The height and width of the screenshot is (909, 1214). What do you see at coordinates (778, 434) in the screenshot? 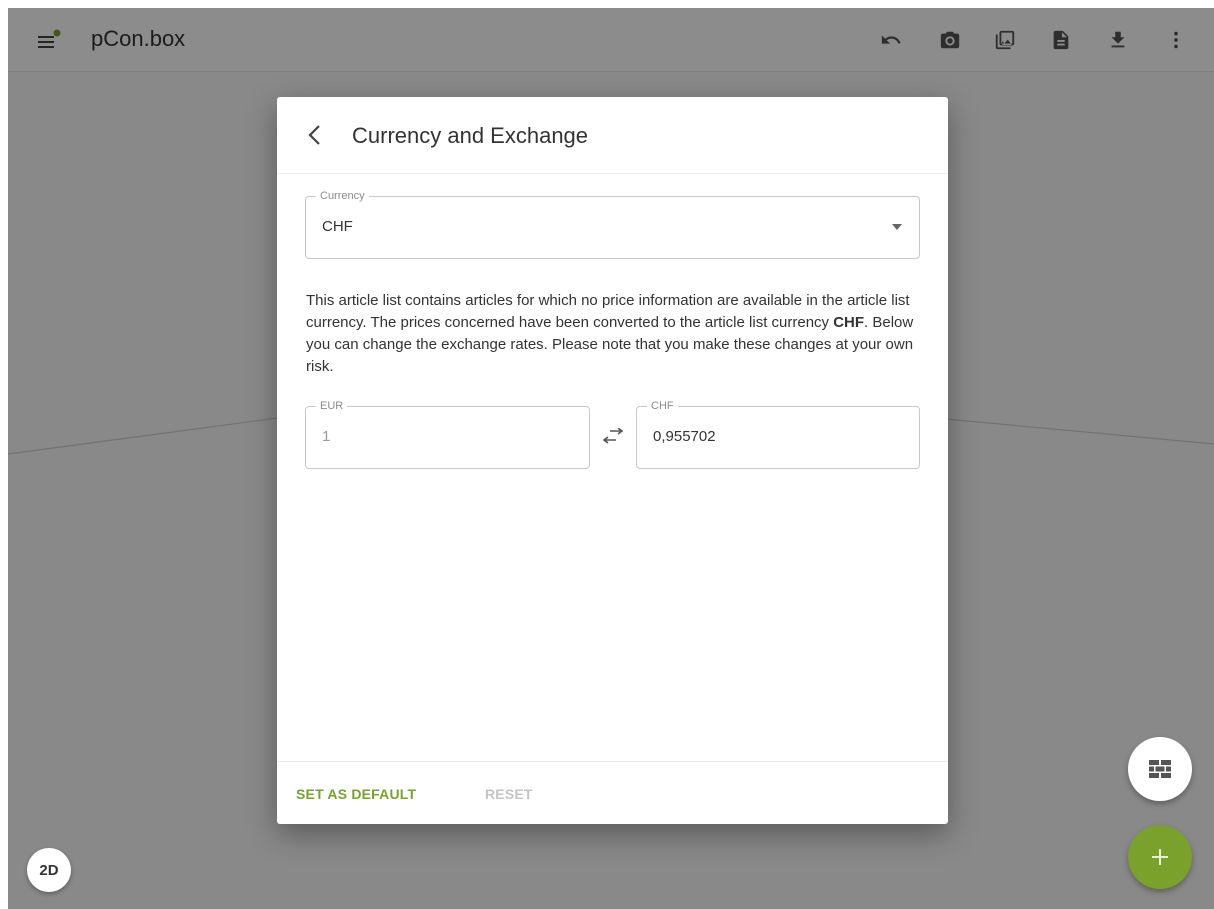
I see `chf-rate-input: CHF 0,955702` at bounding box center [778, 434].